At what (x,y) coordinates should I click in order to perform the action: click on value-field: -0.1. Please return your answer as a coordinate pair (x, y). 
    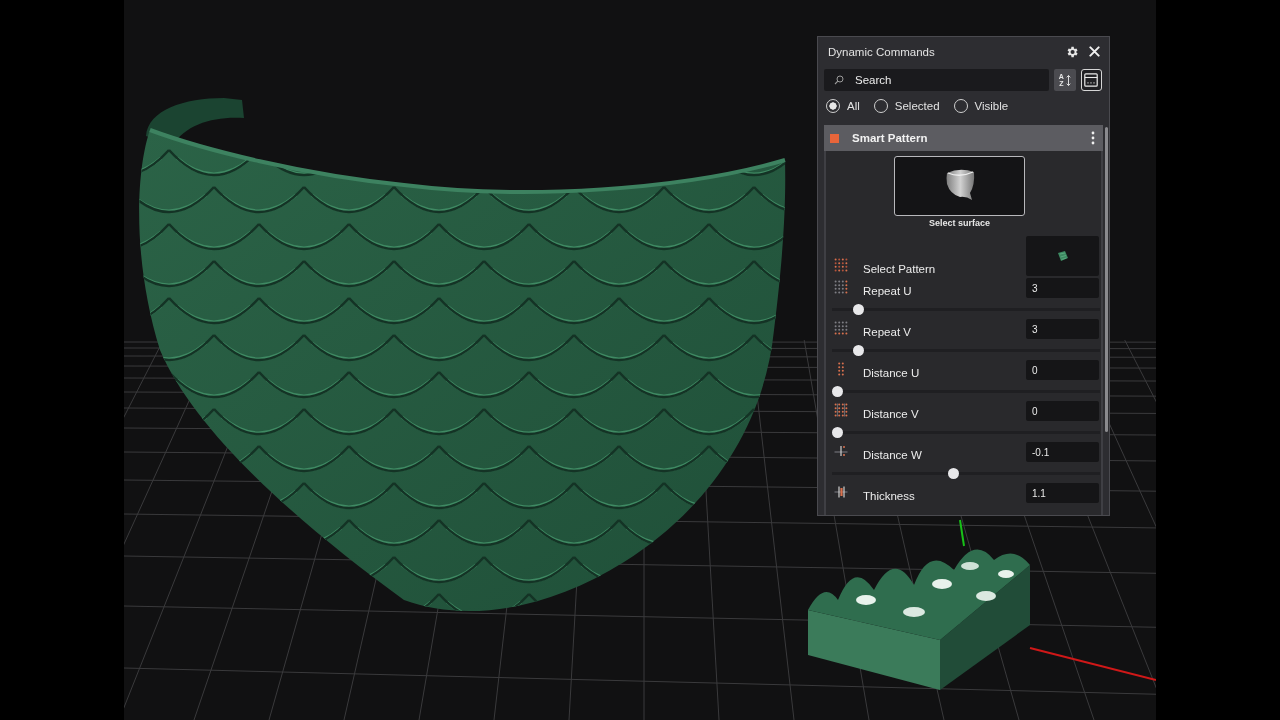
    Looking at the image, I should click on (1062, 452).